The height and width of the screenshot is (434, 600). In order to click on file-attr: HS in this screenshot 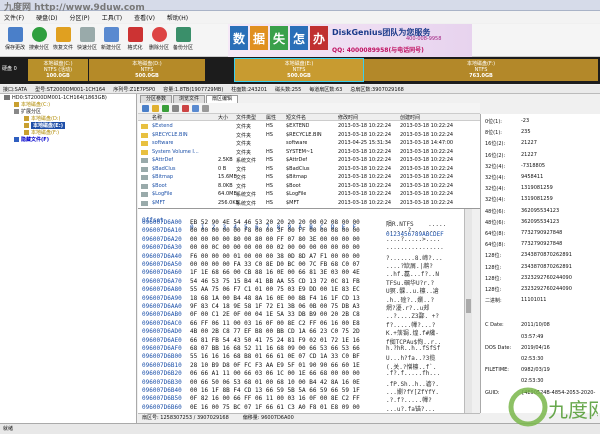, I will do `click(269, 126)`.